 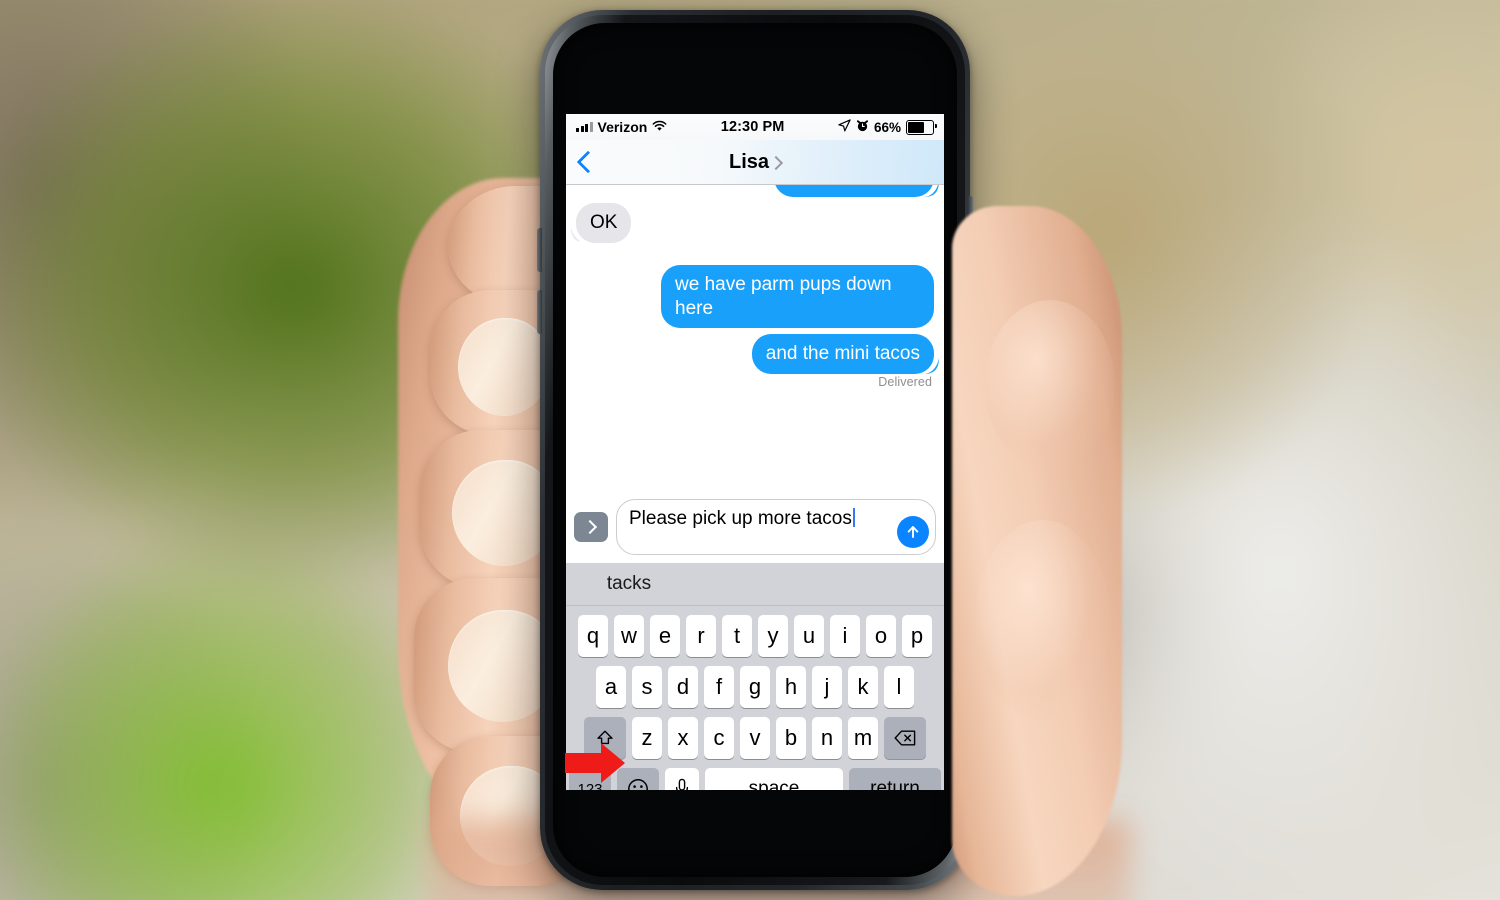 I want to click on delivery-status: Delivered, so click(x=905, y=382).